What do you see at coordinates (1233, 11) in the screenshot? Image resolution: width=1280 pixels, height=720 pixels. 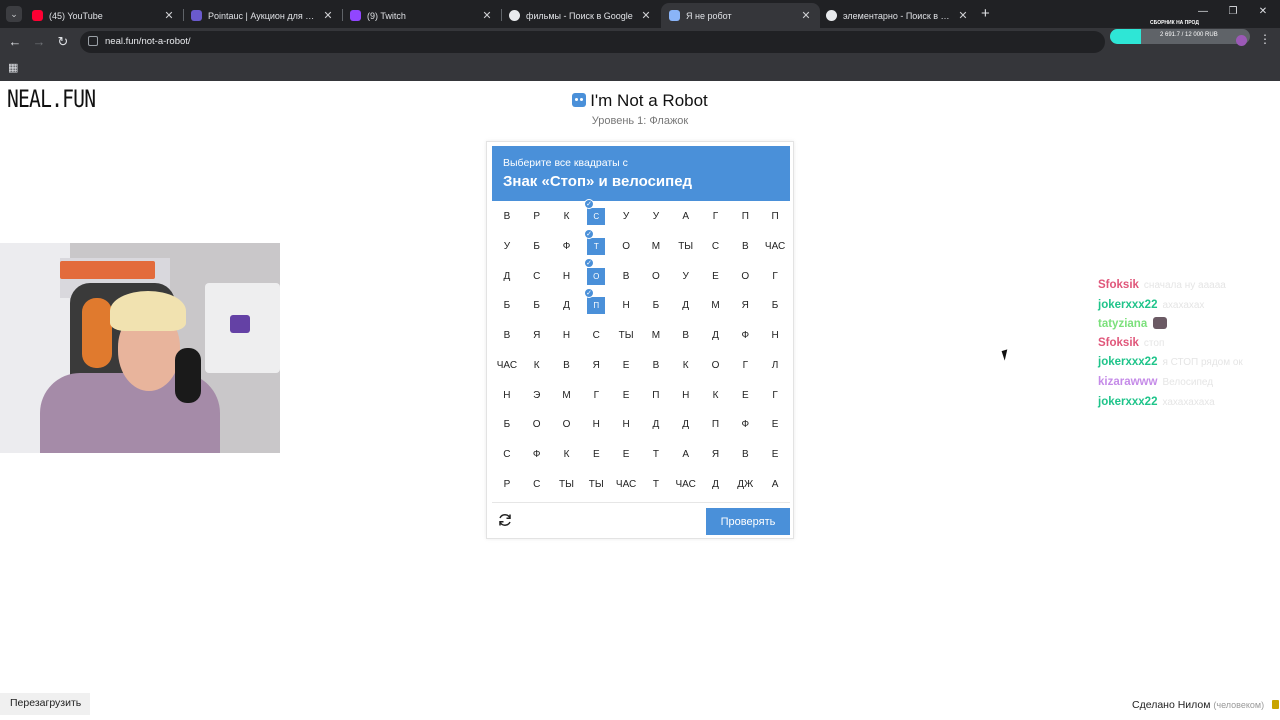 I see `restore-icon: ❐` at bounding box center [1233, 11].